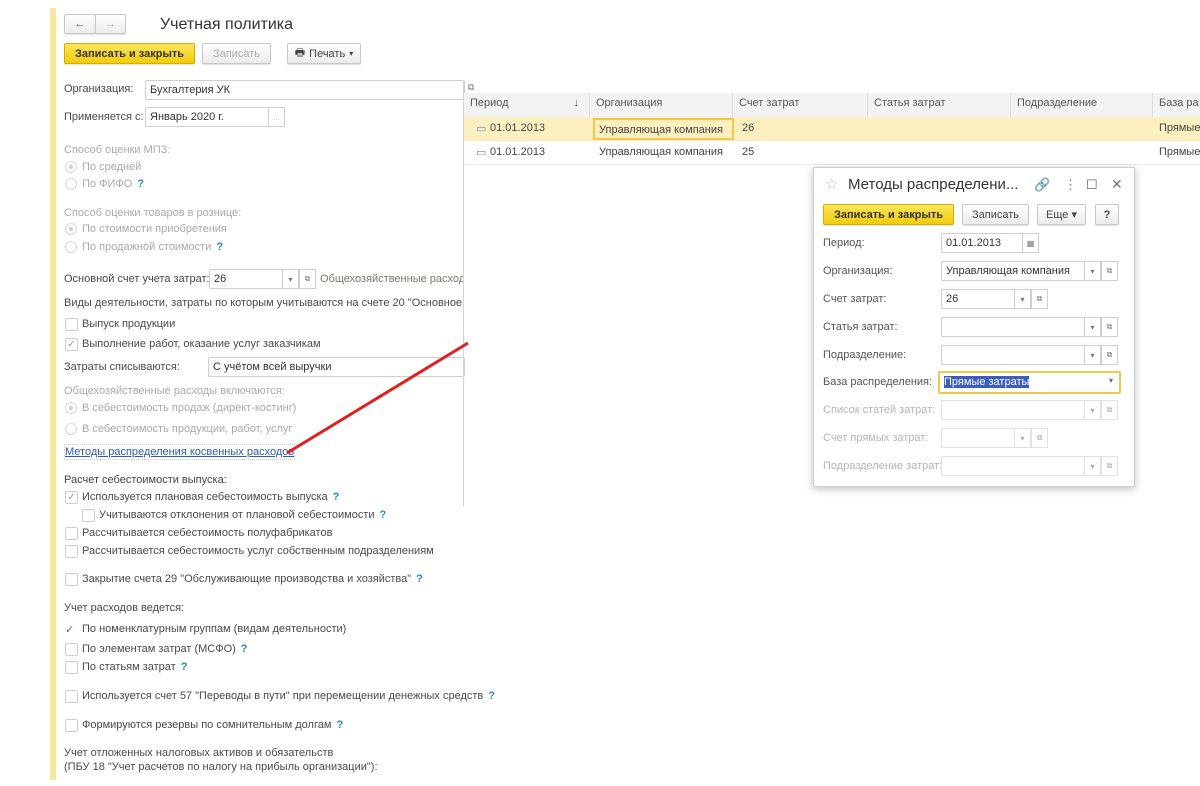 The height and width of the screenshot is (786, 1200). What do you see at coordinates (1030, 243) in the screenshot?
I see `calendar-icon: ▦` at bounding box center [1030, 243].